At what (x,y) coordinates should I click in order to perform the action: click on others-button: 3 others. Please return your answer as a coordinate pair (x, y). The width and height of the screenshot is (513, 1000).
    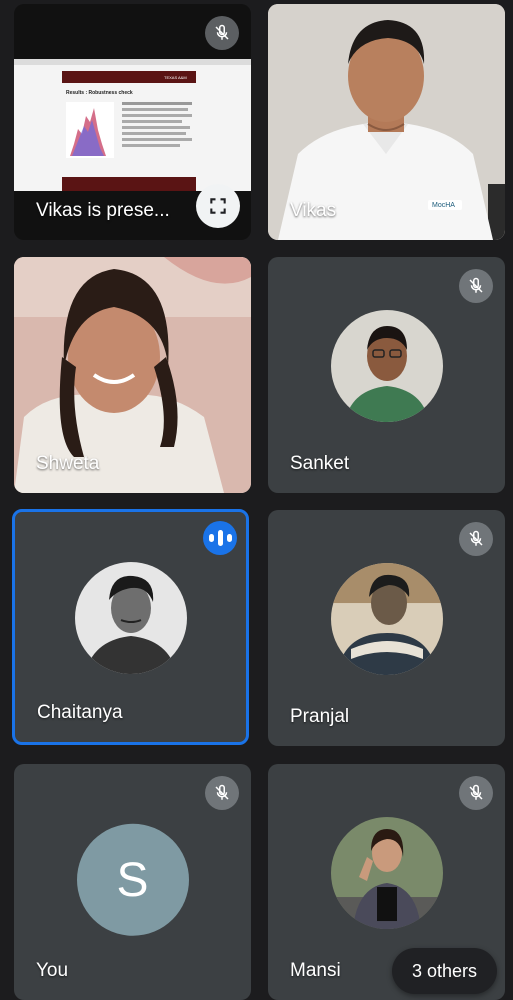
    Looking at the image, I should click on (444, 971).